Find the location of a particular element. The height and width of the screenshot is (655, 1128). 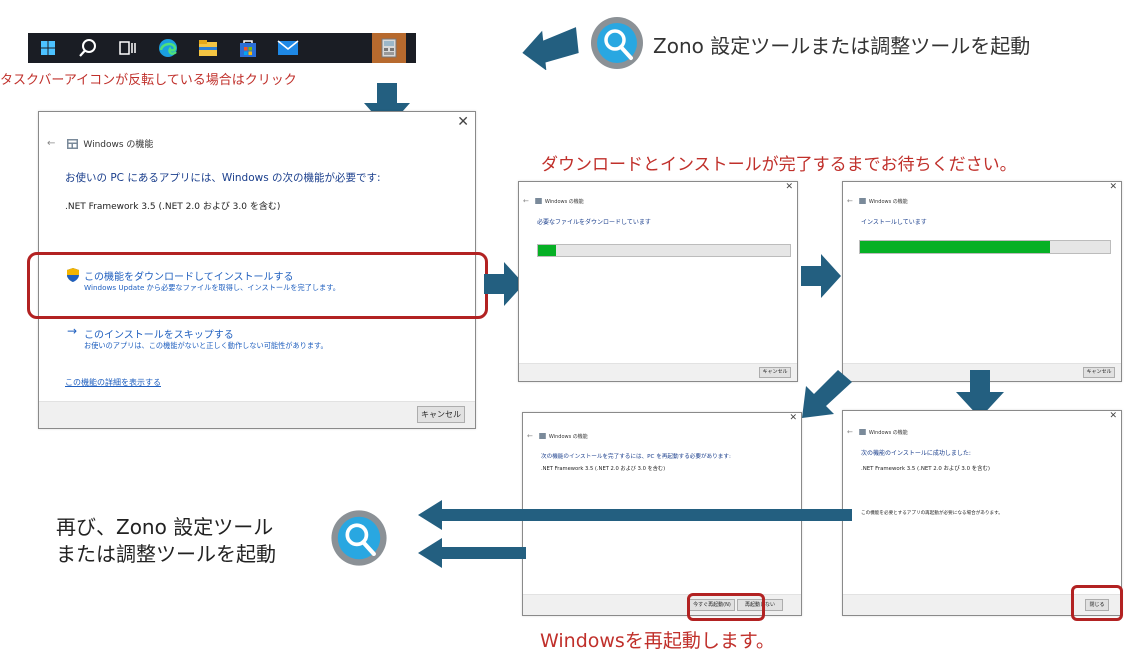

file-explorer-icon is located at coordinates (208, 48).